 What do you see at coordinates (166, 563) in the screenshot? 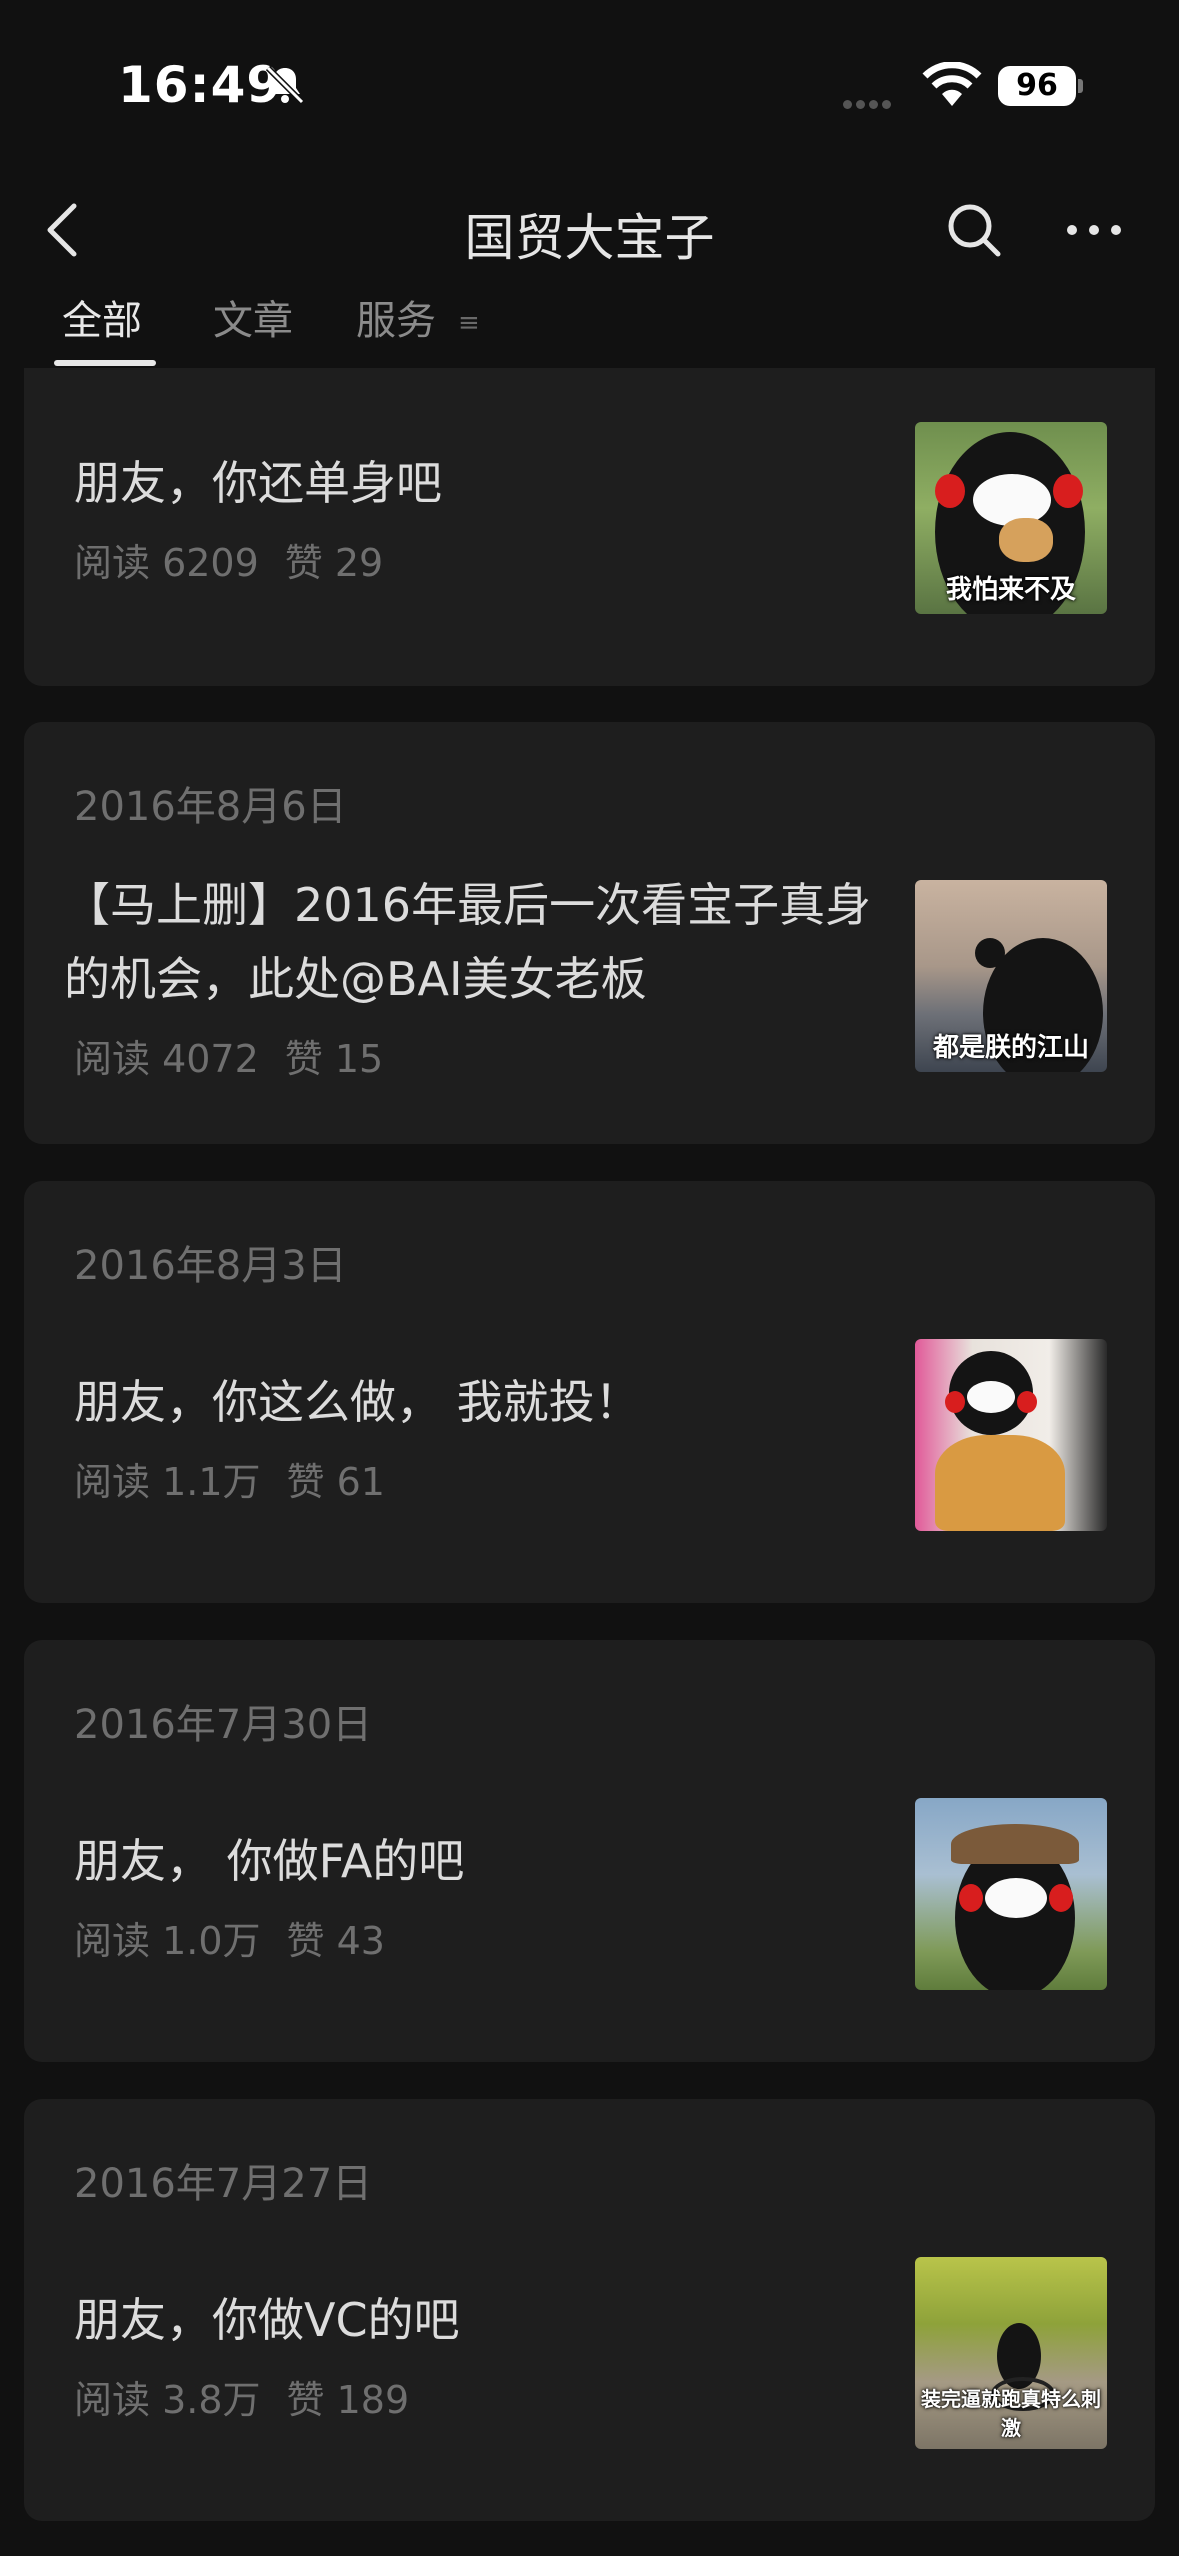
I see `read-count: 阅读 6209` at bounding box center [166, 563].